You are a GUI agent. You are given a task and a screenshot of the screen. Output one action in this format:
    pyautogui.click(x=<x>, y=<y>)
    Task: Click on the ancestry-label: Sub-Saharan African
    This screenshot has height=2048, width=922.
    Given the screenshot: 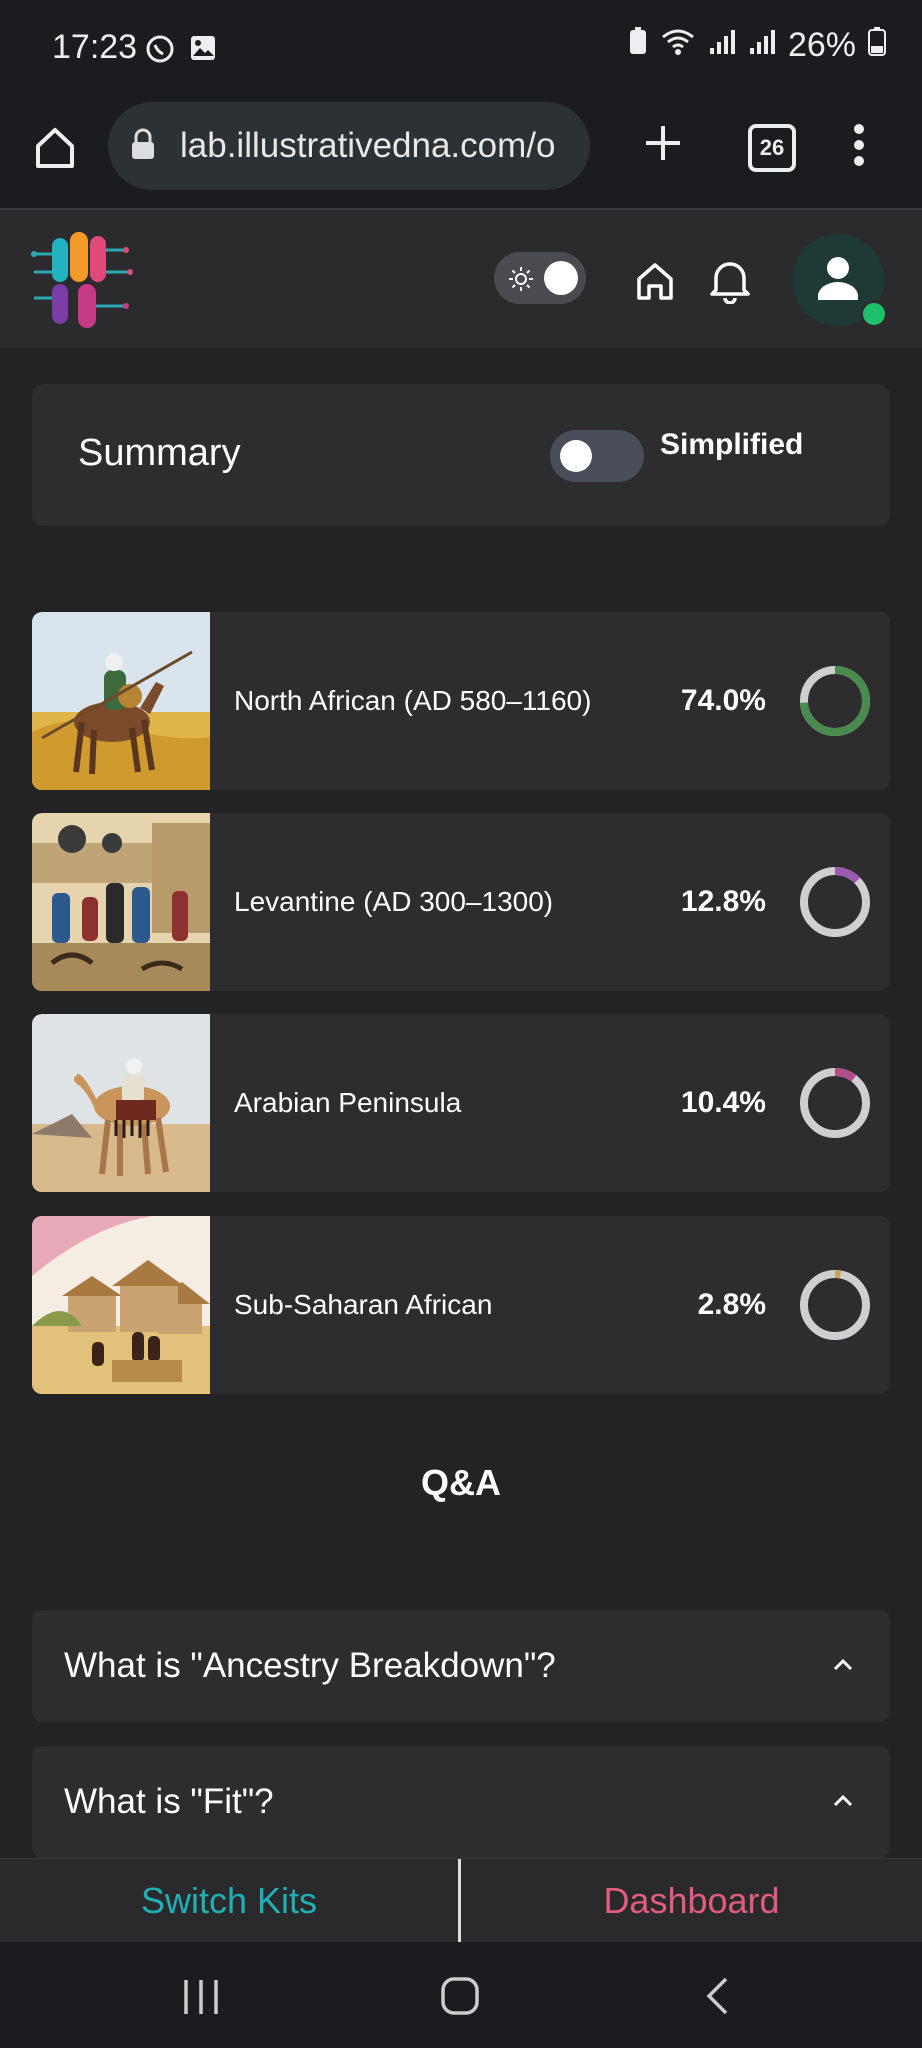 What is the action you would take?
    pyautogui.click(x=363, y=1304)
    